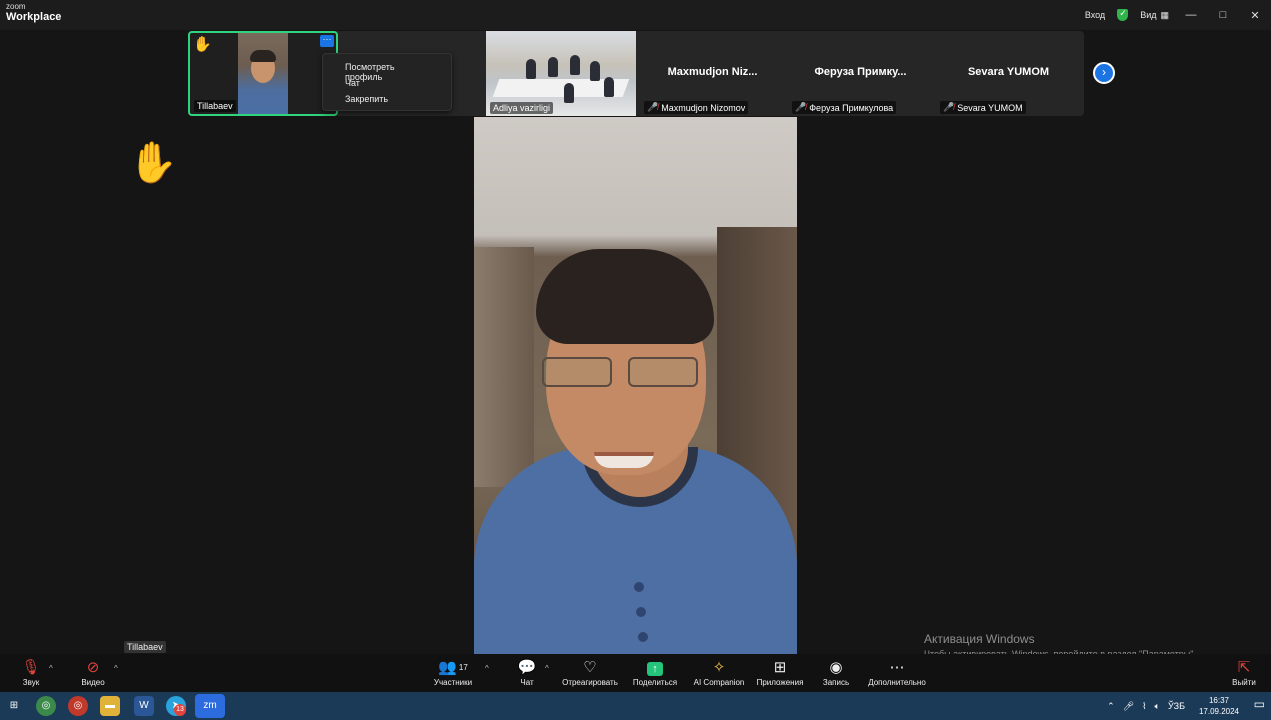  I want to click on audio-label: Звук, so click(31, 682).